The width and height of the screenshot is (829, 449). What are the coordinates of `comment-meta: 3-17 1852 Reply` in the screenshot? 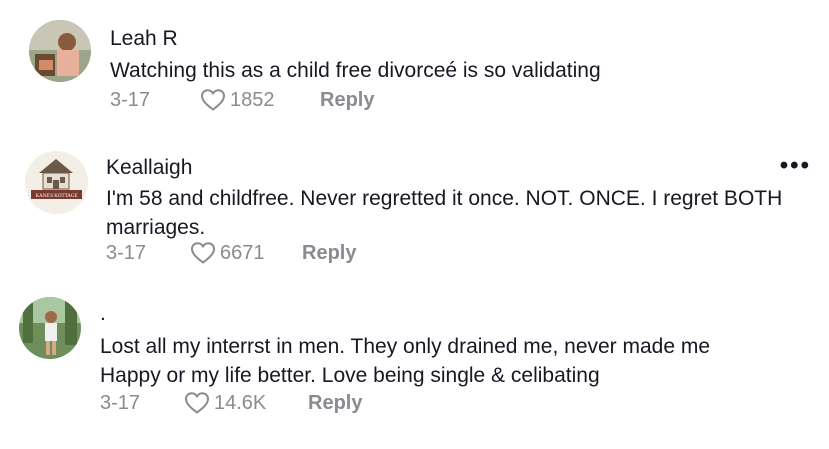 It's located at (242, 100).